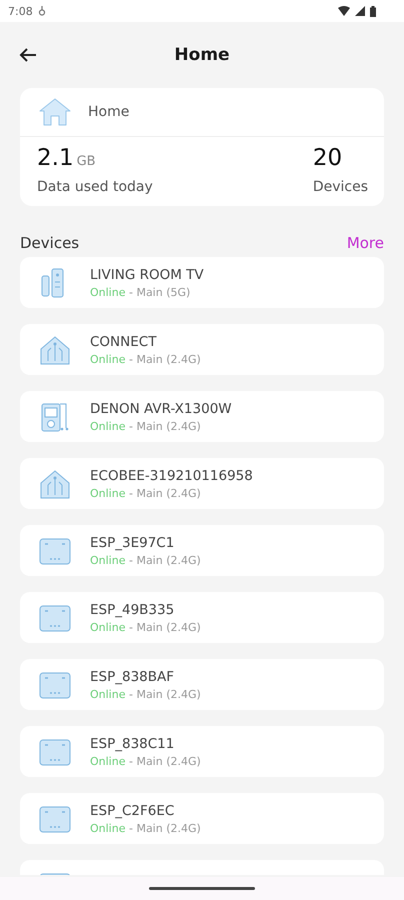  What do you see at coordinates (202, 55) in the screenshot?
I see `page-title: Home` at bounding box center [202, 55].